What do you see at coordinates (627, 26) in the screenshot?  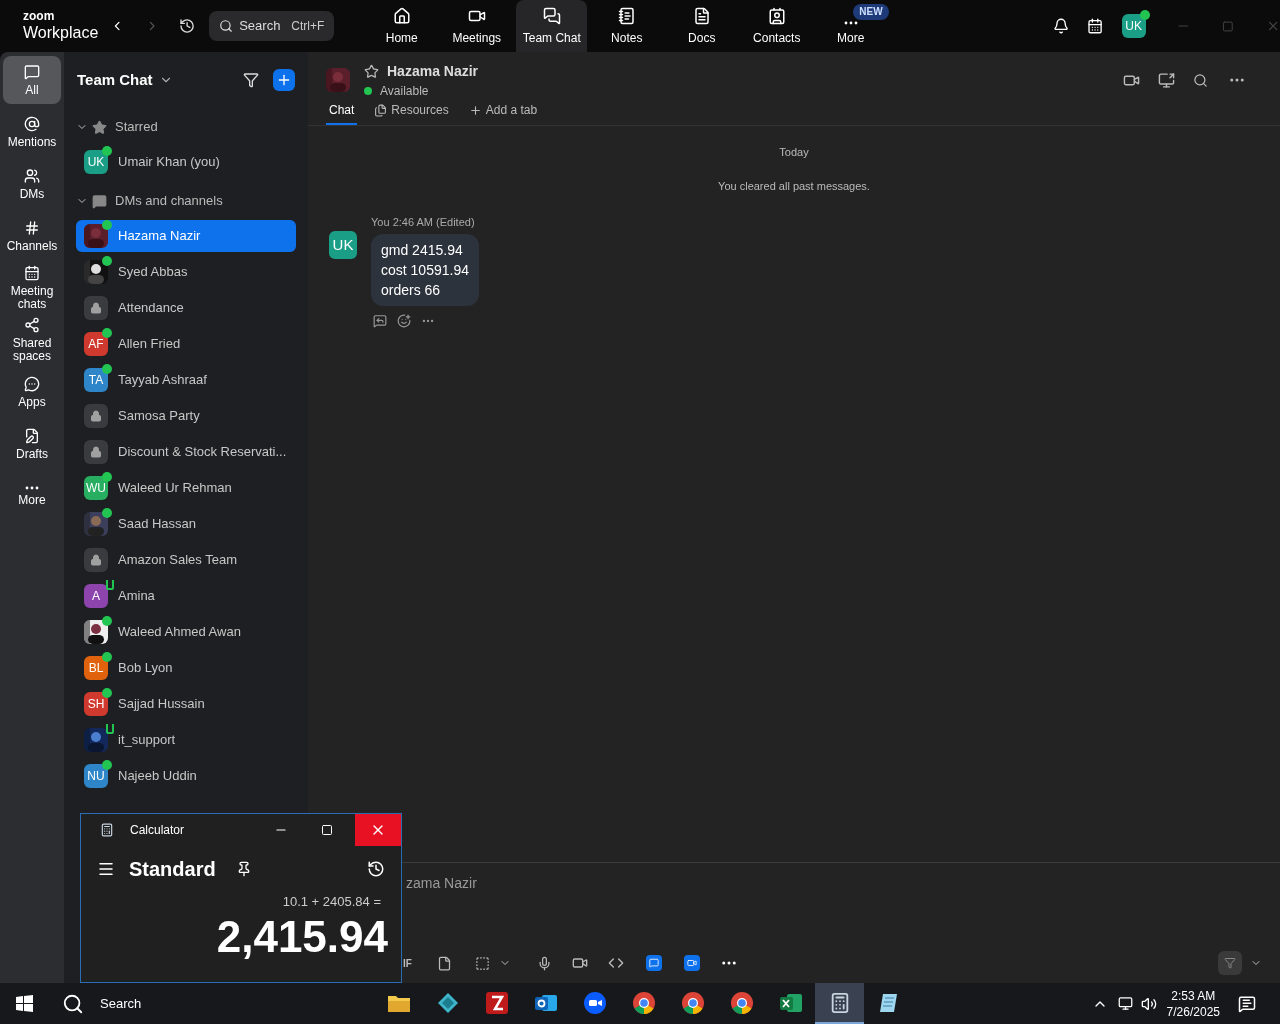 I see `nav-tab: Notes` at bounding box center [627, 26].